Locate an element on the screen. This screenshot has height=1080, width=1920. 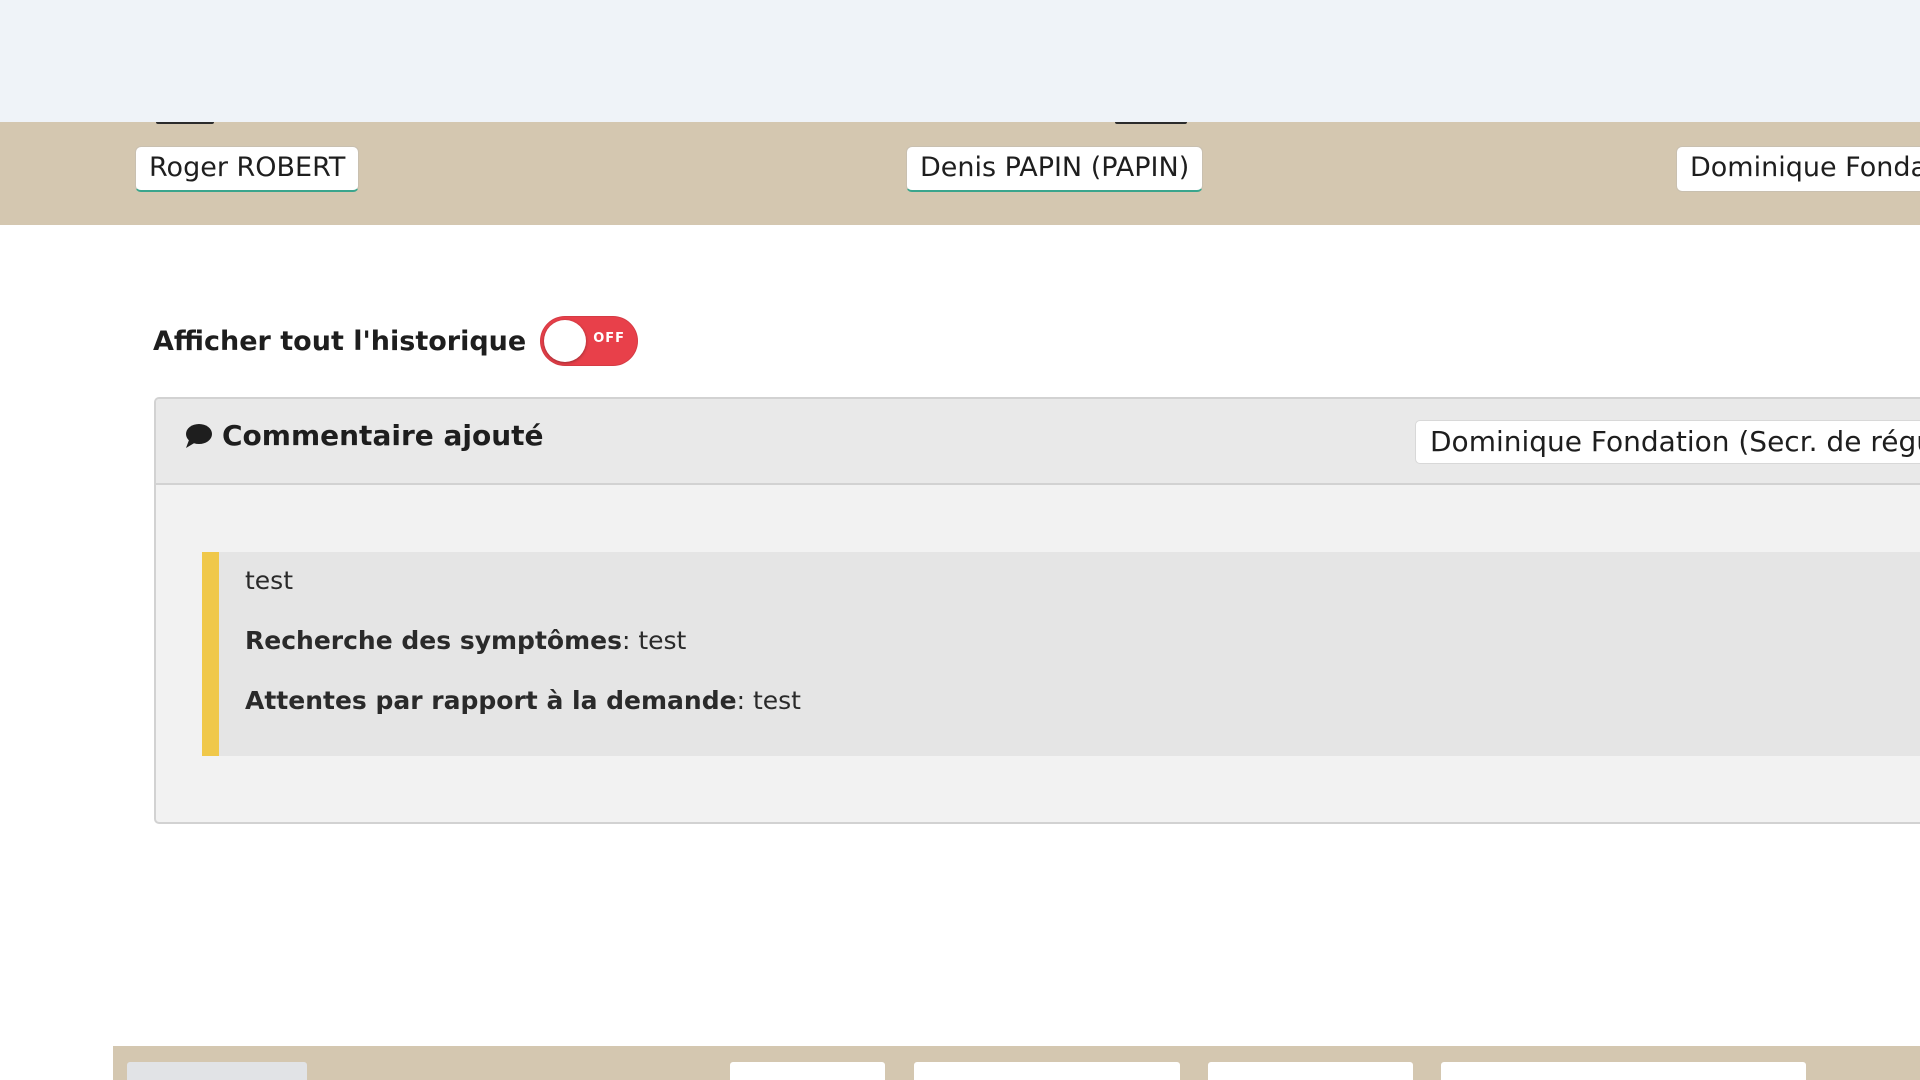
comment-text: test is located at coordinates (269, 580).